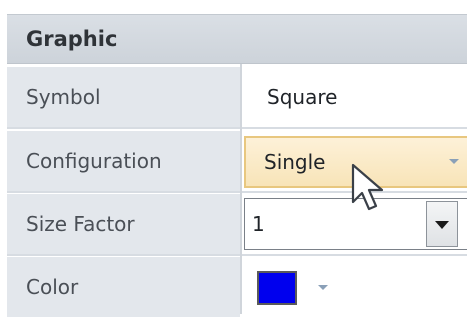  I want to click on size-factor-dropdown-button, so click(442, 224).